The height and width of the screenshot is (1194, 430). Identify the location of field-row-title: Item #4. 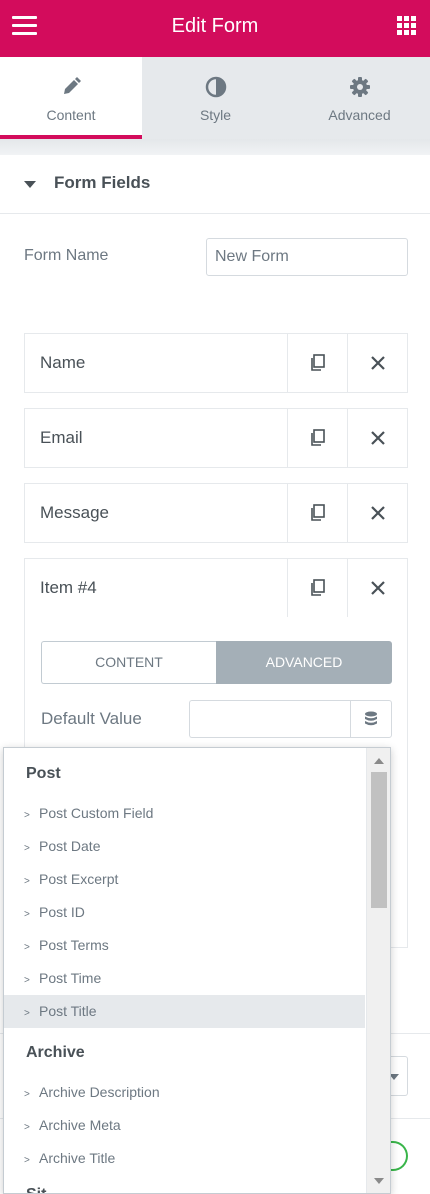
(156, 588).